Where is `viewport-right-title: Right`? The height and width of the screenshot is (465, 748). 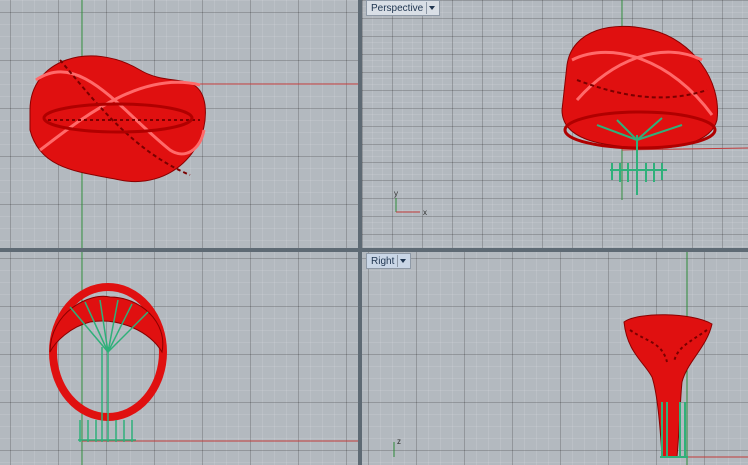
viewport-right-title: Right is located at coordinates (383, 261).